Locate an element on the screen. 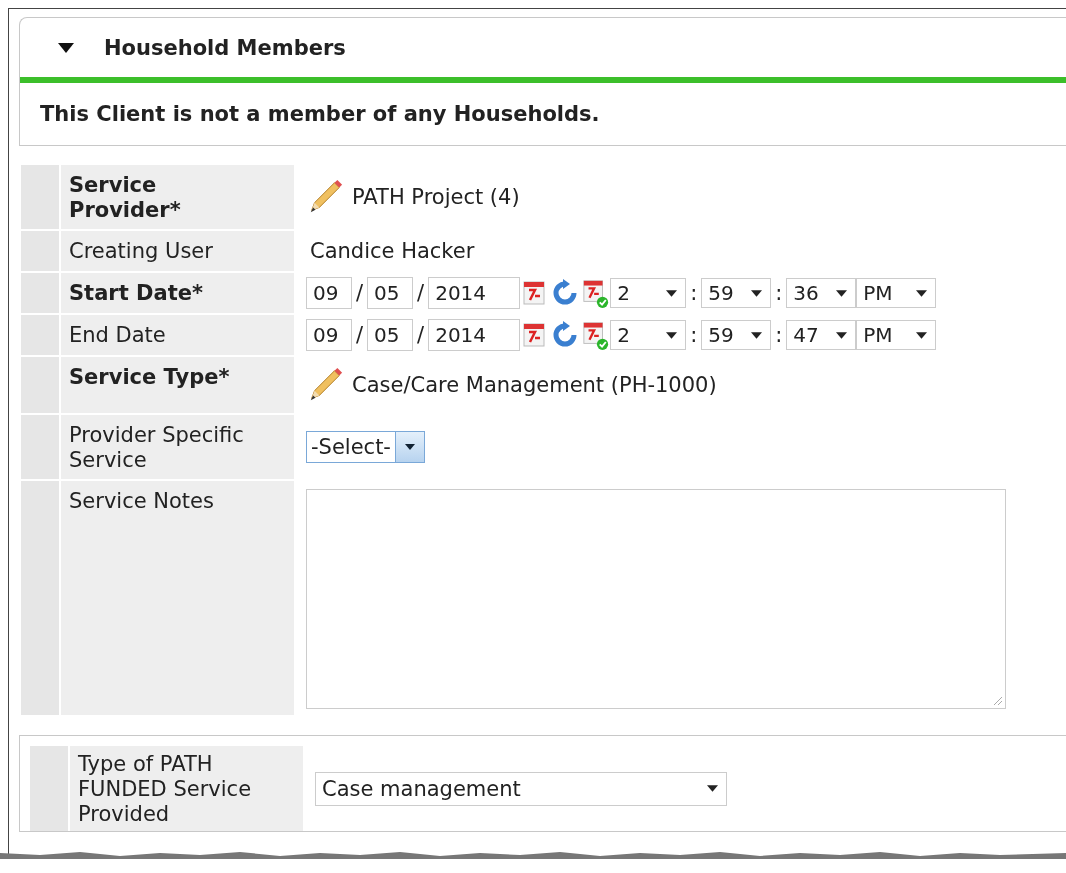 This screenshot has height=873, width=1066. household-message: This Client is not a member of any Households. is located at coordinates (320, 114).